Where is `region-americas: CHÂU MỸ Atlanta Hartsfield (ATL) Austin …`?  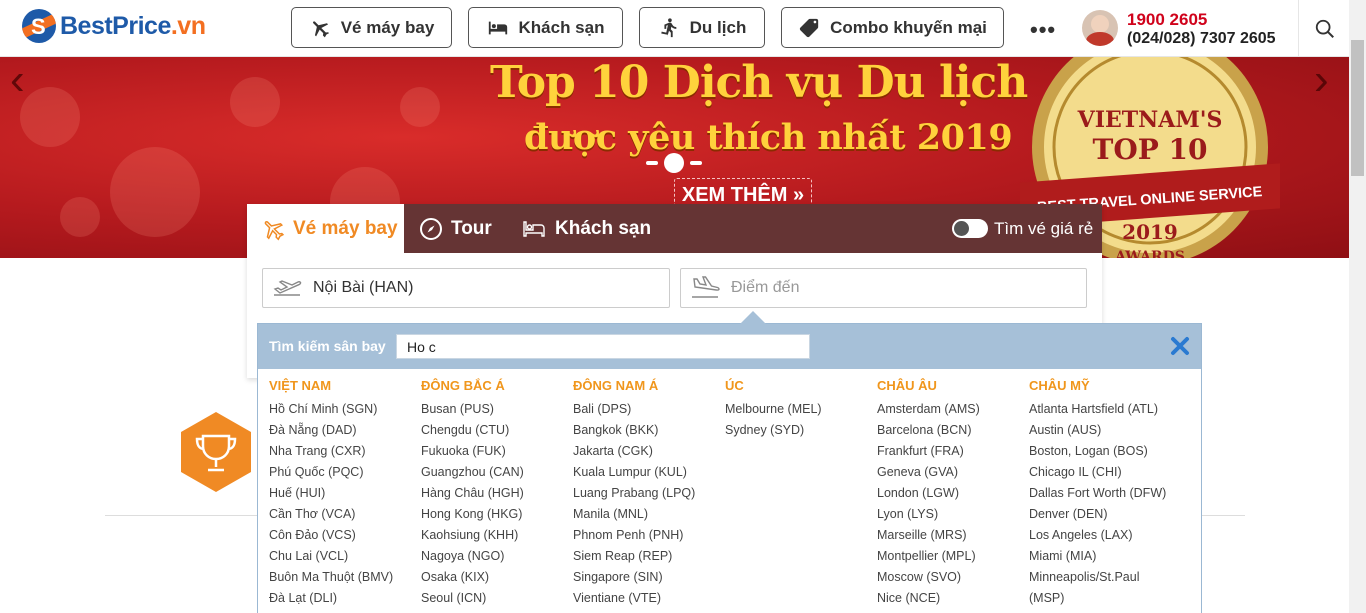
region-americas: CHÂU MỸ Atlanta Hartsfield (ATL) Austin … is located at coordinates (1104, 493).